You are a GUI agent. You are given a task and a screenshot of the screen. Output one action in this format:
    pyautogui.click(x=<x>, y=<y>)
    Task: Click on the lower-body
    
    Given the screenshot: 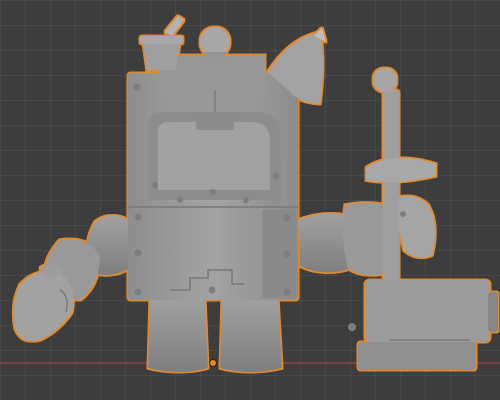 What is the action you would take?
    pyautogui.click(x=213, y=253)
    